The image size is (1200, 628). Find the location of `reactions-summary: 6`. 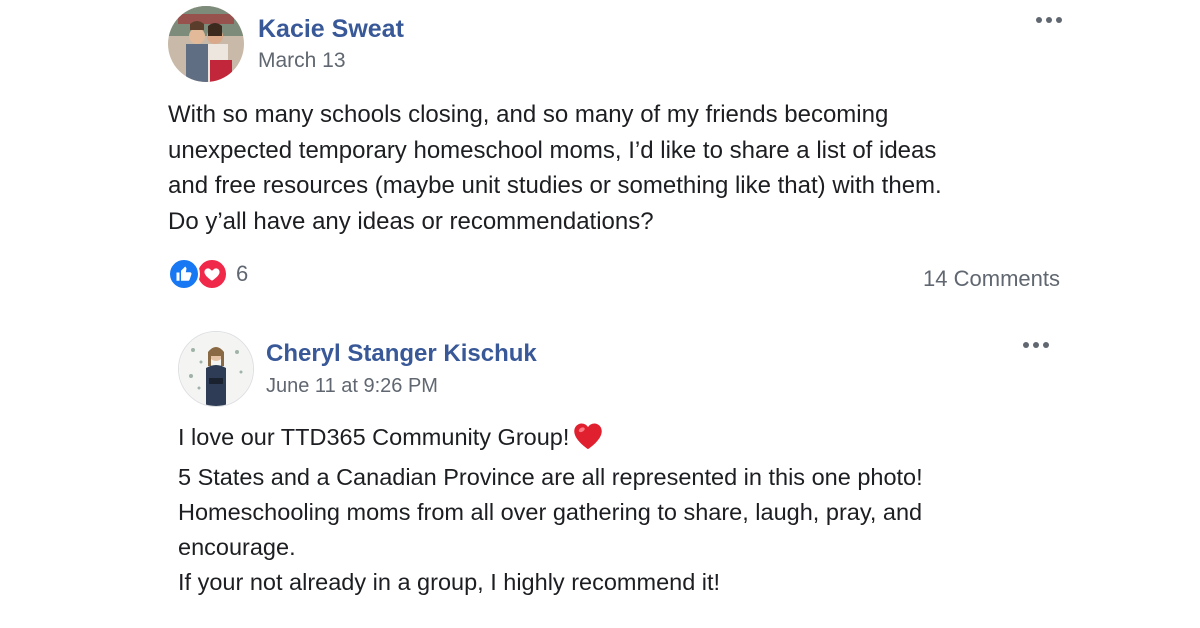

reactions-summary: 6 is located at coordinates (208, 274).